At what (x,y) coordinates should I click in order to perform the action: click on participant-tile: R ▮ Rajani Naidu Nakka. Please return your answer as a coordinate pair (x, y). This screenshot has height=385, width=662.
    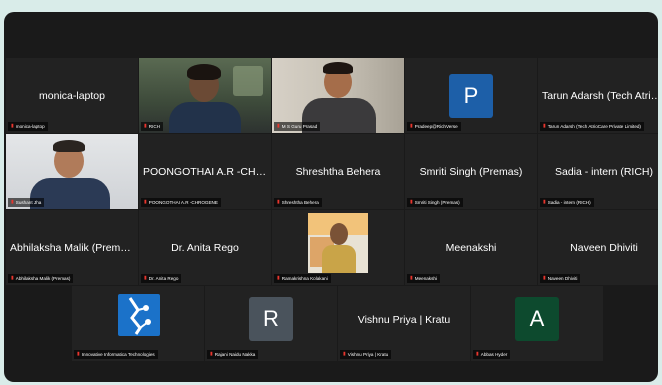
    Looking at the image, I should click on (271, 323).